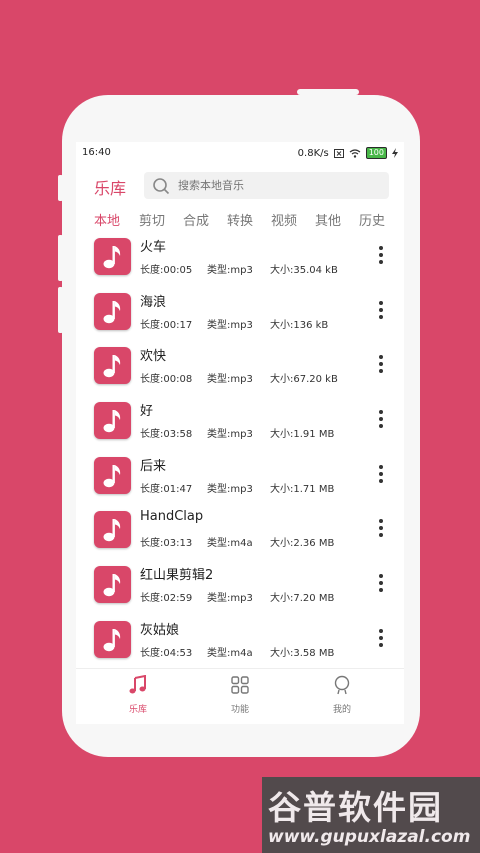  Describe the element at coordinates (153, 466) in the screenshot. I see `song-title: 后来` at that location.